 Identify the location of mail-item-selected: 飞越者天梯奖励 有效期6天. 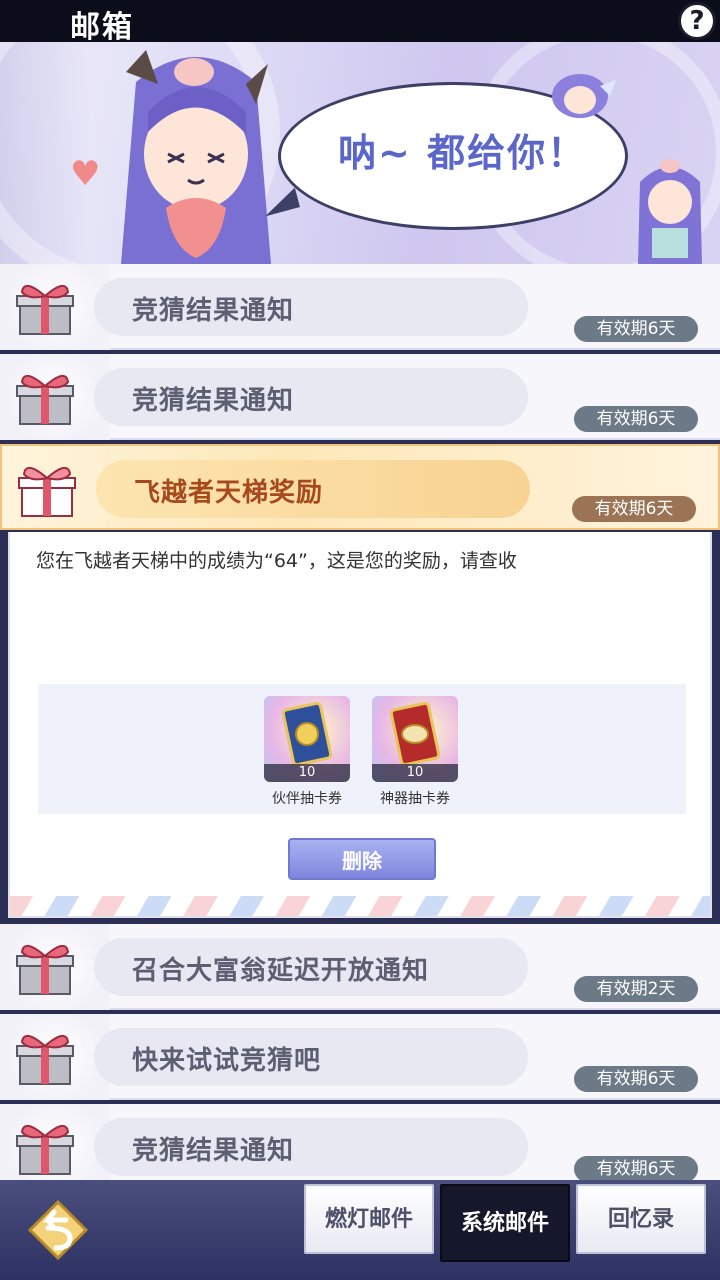
(360, 487).